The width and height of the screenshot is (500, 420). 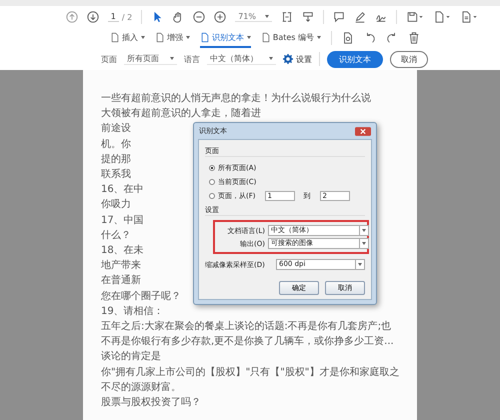 What do you see at coordinates (151, 403) in the screenshot?
I see `document-text-line: 股票与股权投资了吗？` at bounding box center [151, 403].